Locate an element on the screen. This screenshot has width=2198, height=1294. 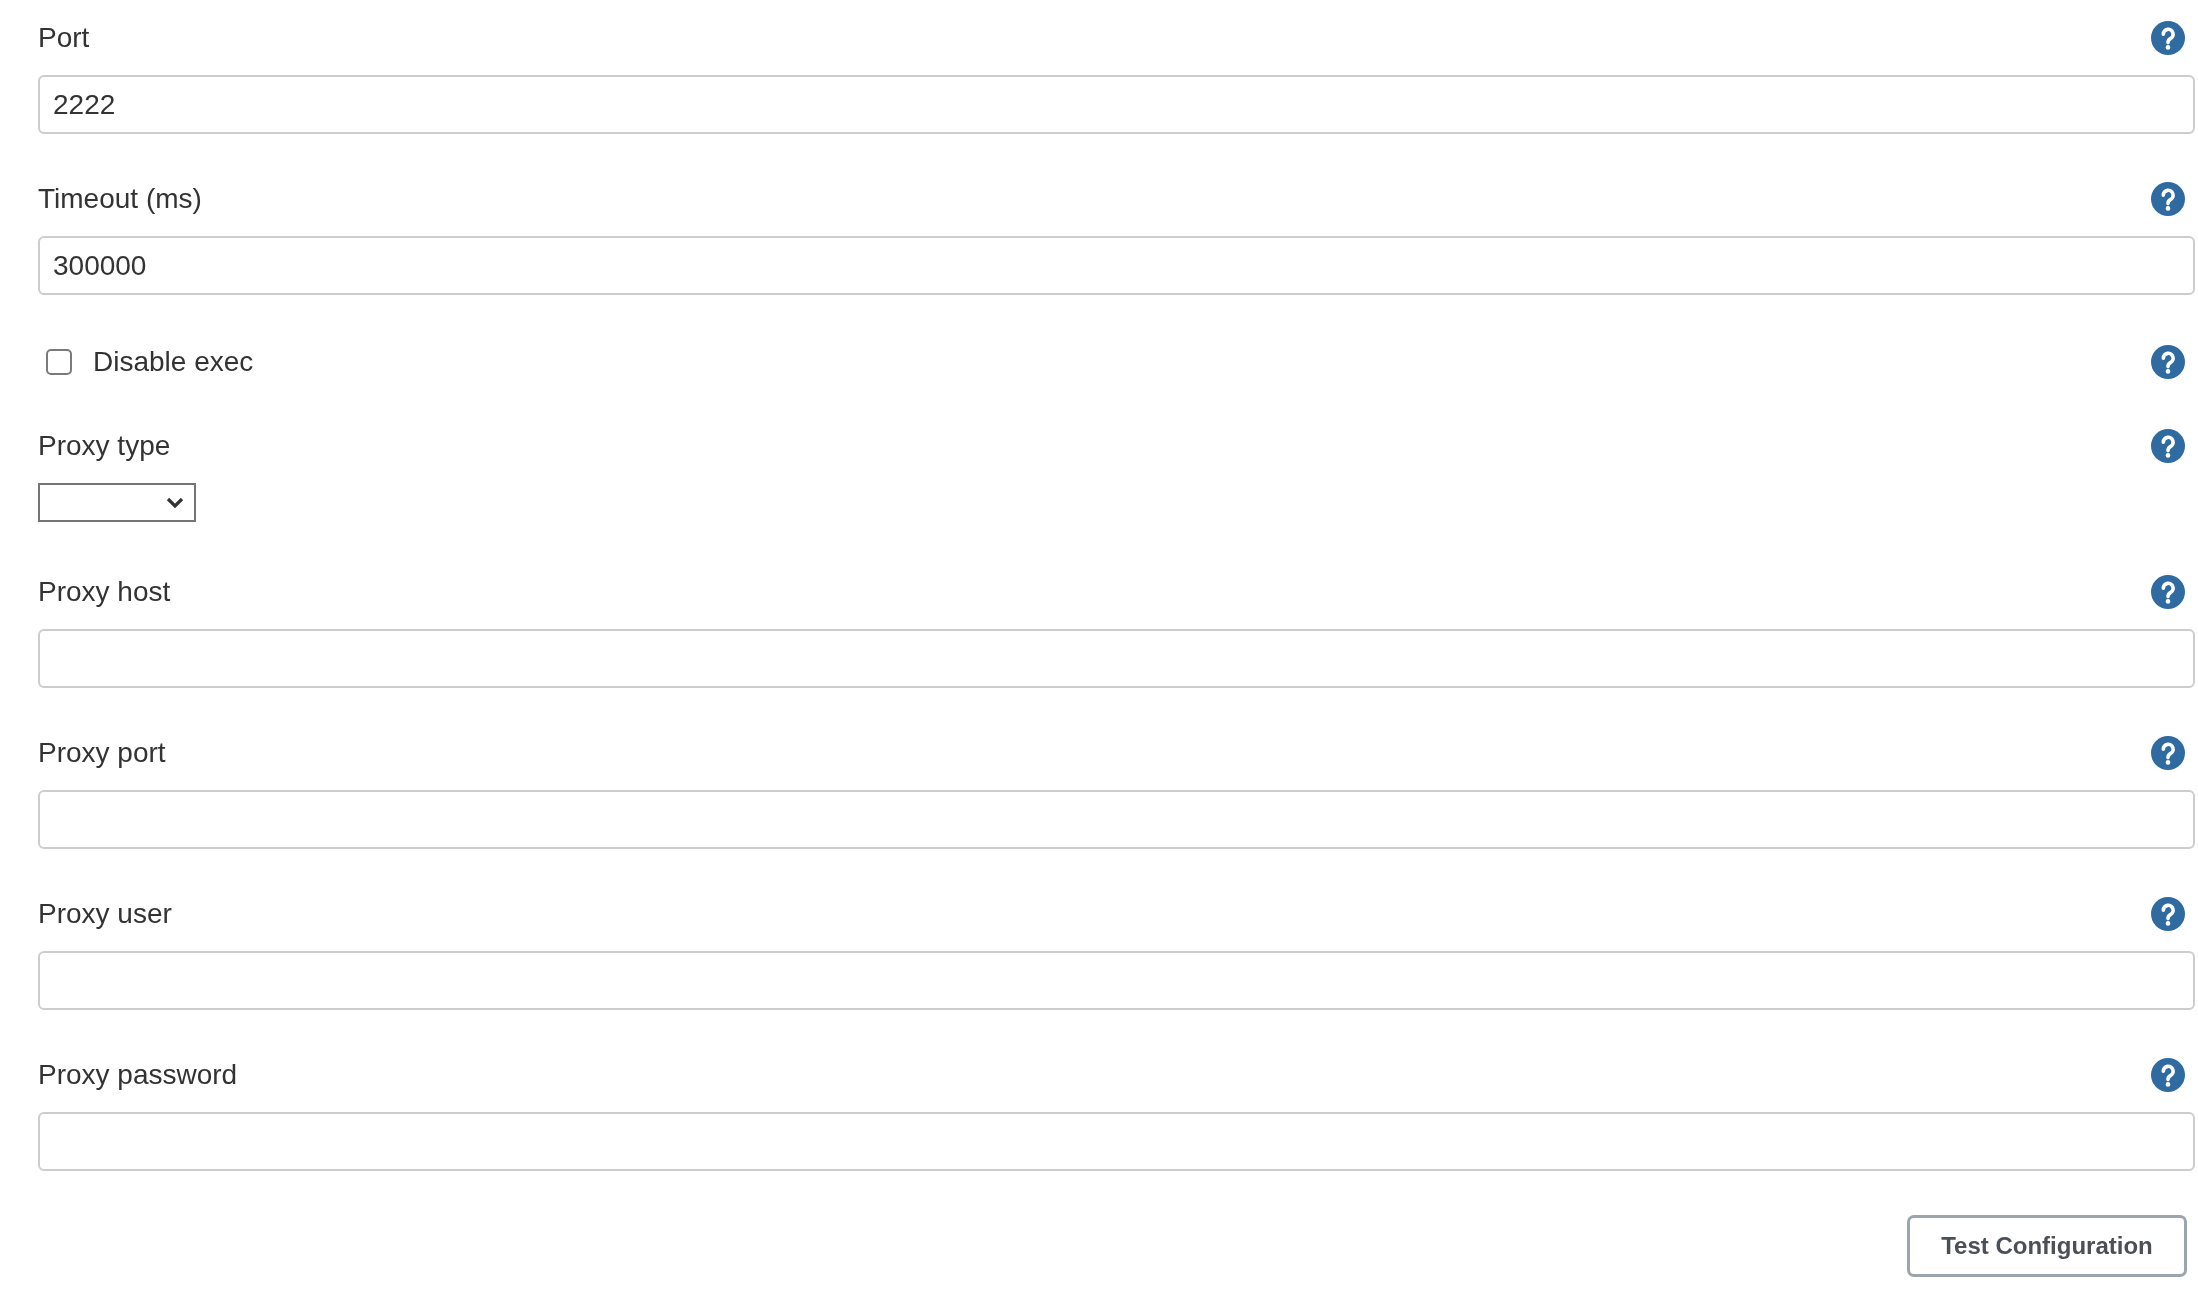
checkbox is located at coordinates (59, 362).